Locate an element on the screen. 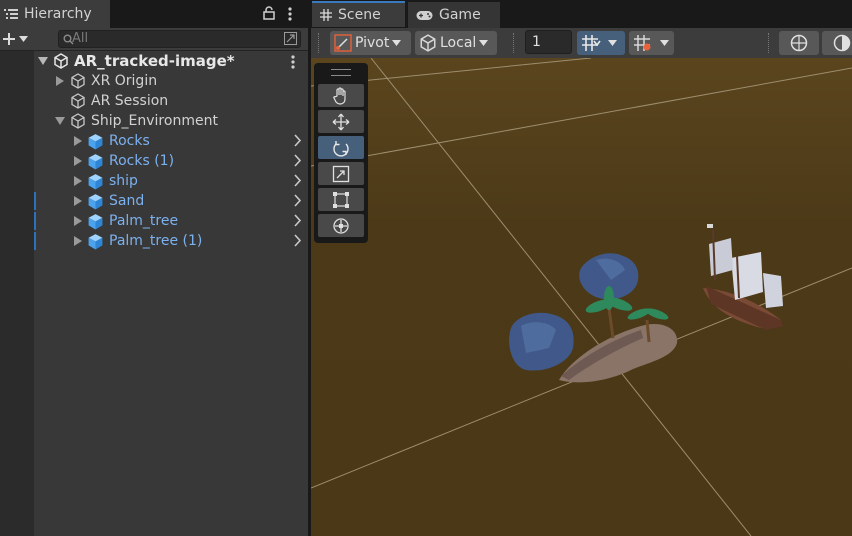 The width and height of the screenshot is (852, 536). grid-snap-toggle is located at coordinates (601, 43).